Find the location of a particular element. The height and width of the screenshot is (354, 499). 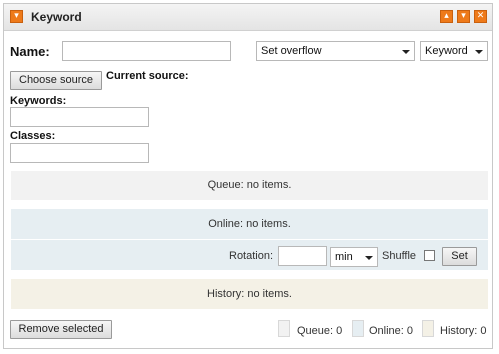

history-legend-swatch is located at coordinates (428, 328).